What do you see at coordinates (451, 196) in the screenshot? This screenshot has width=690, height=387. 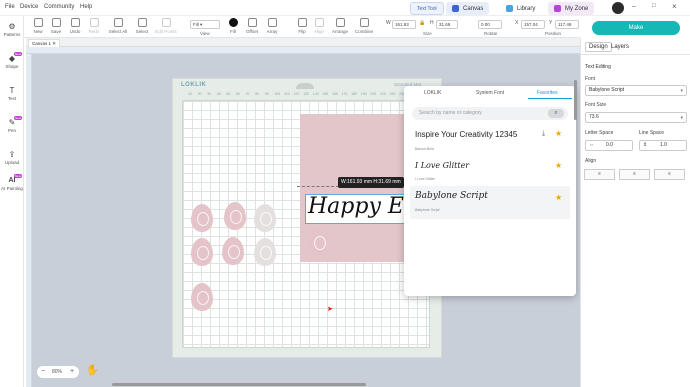 I see `font-item-babylone-script: Babylone Script` at bounding box center [451, 196].